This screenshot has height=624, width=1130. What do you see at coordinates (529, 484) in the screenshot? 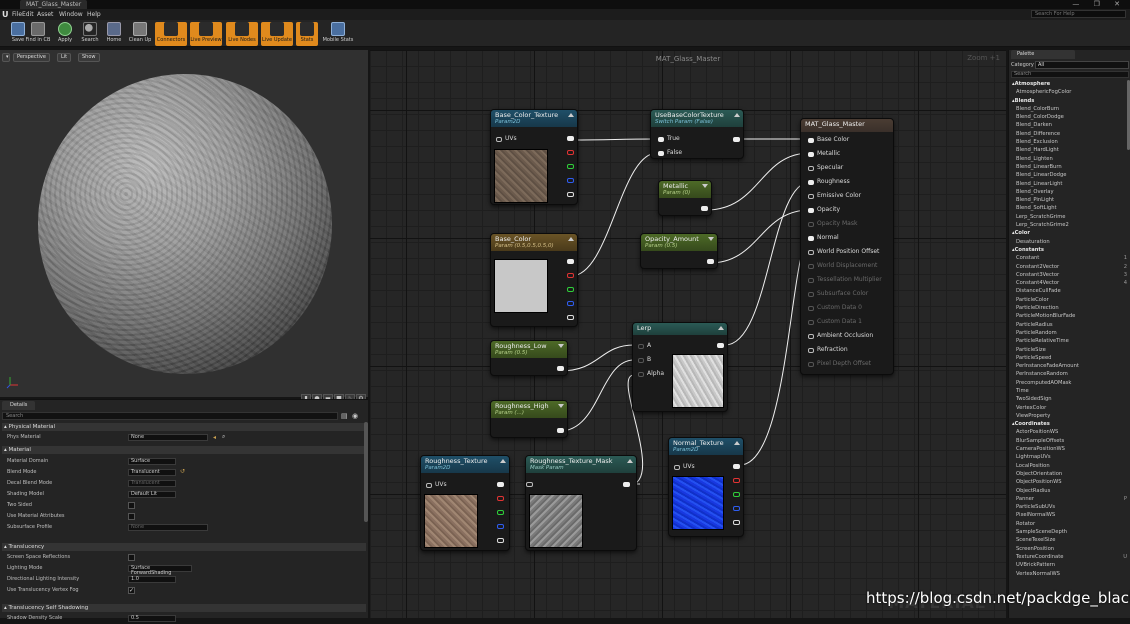
I see `in-pin` at bounding box center [529, 484].